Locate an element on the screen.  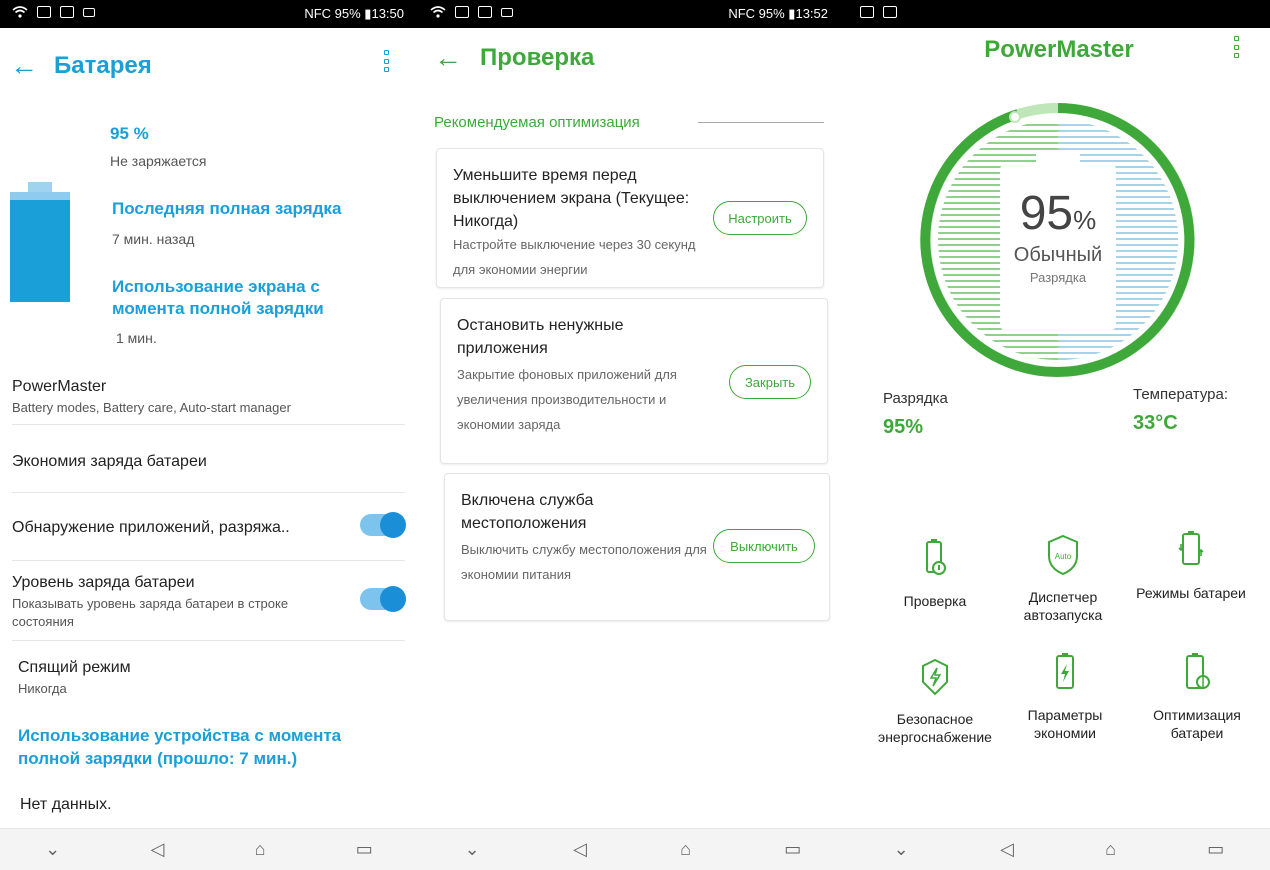
battery-check-icon is located at coordinates (935, 560).